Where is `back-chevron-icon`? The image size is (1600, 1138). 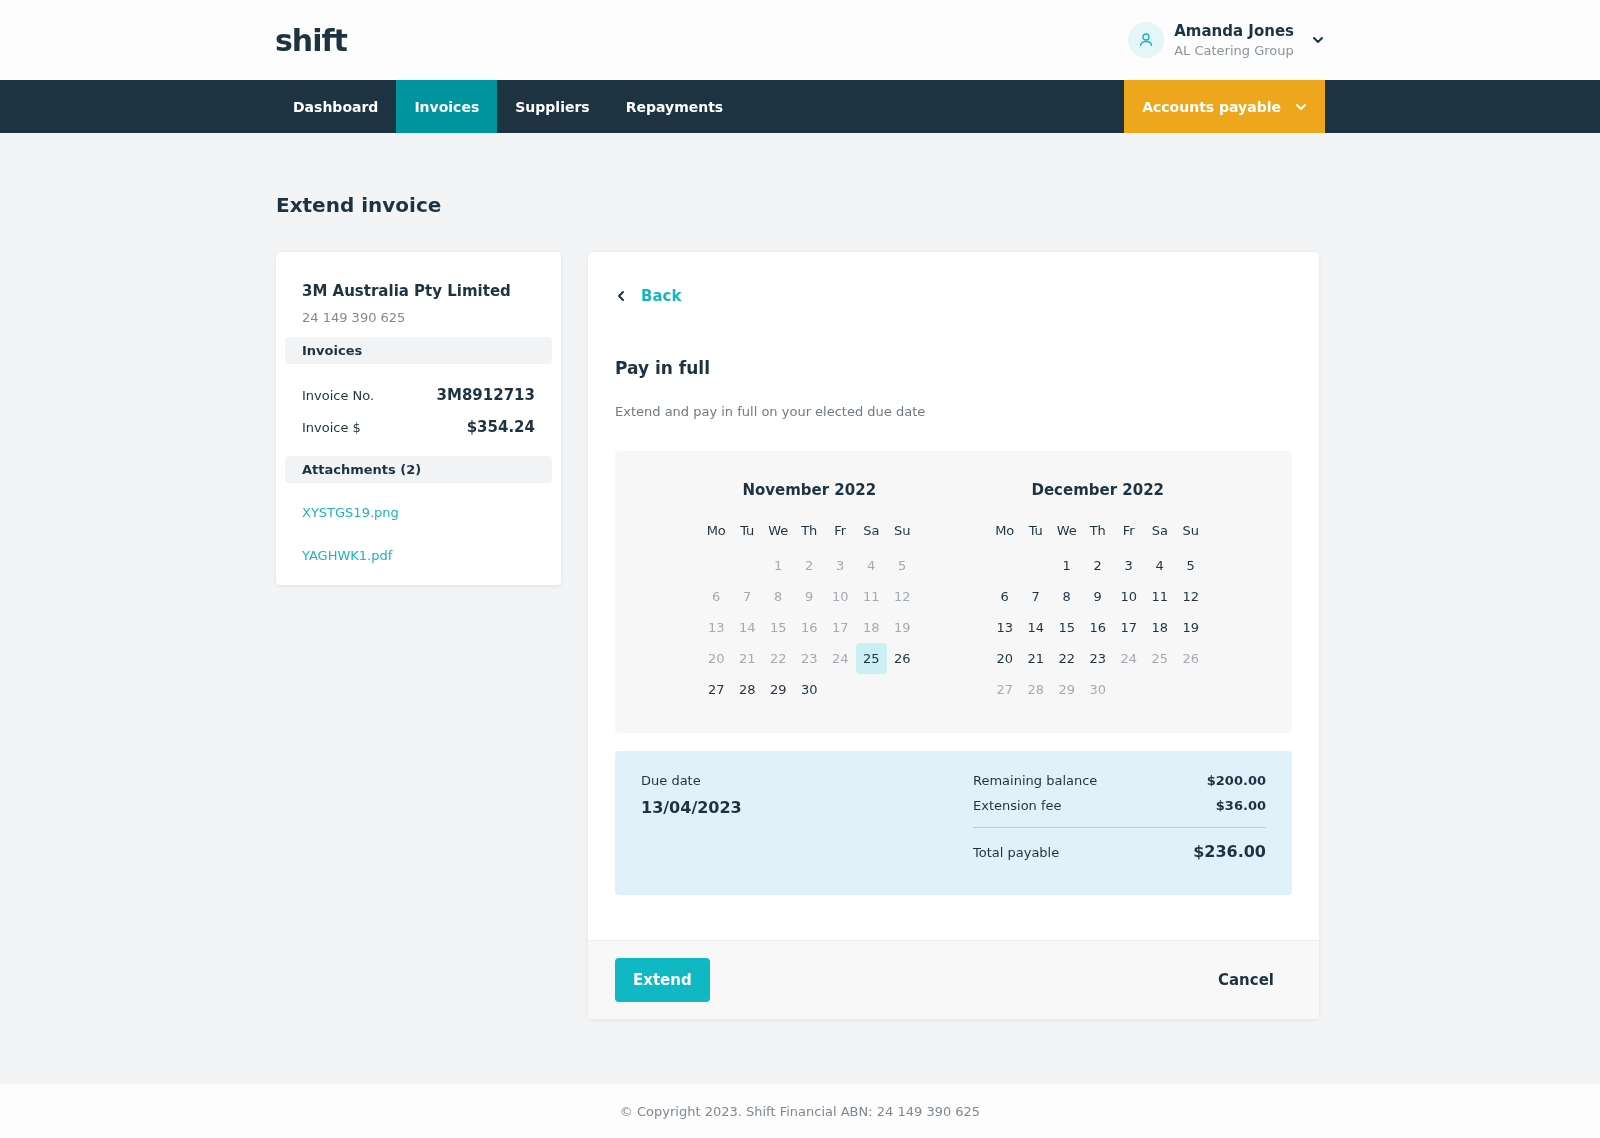
back-chevron-icon is located at coordinates (621, 296).